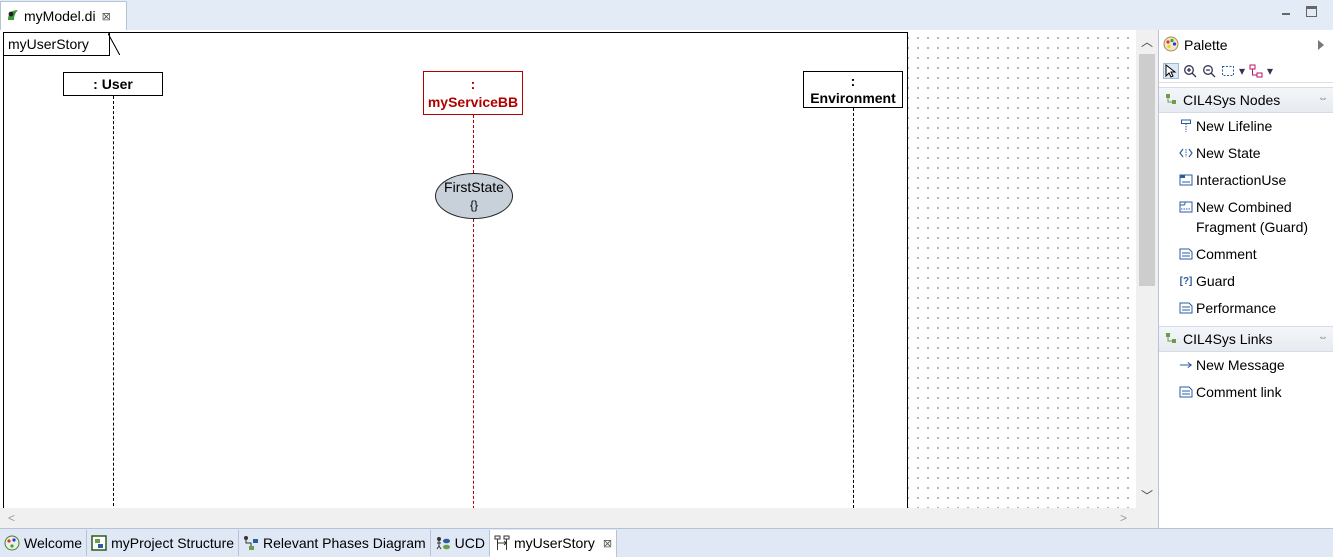 The image size is (1333, 557). What do you see at coordinates (1147, 42) in the screenshot?
I see `scroll-up-icon: ︿` at bounding box center [1147, 42].